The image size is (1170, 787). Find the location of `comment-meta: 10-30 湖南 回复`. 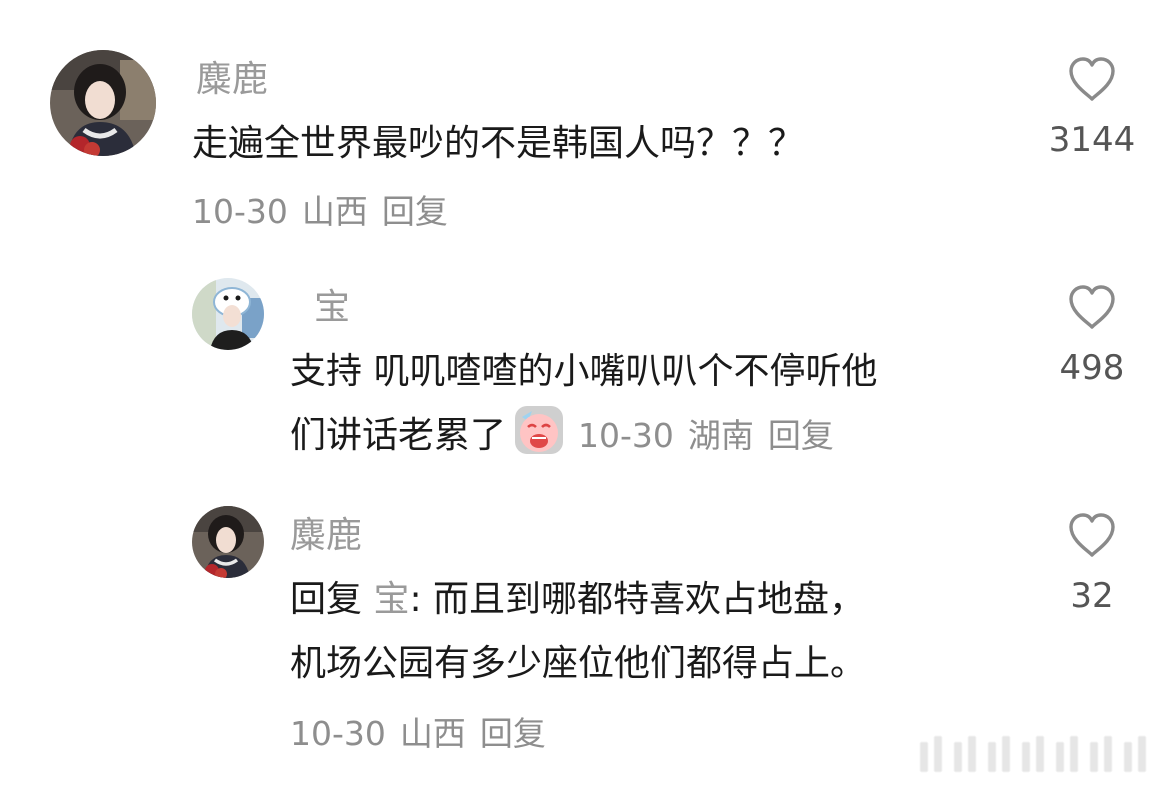

comment-meta: 10-30 湖南 回复 is located at coordinates (699, 435).